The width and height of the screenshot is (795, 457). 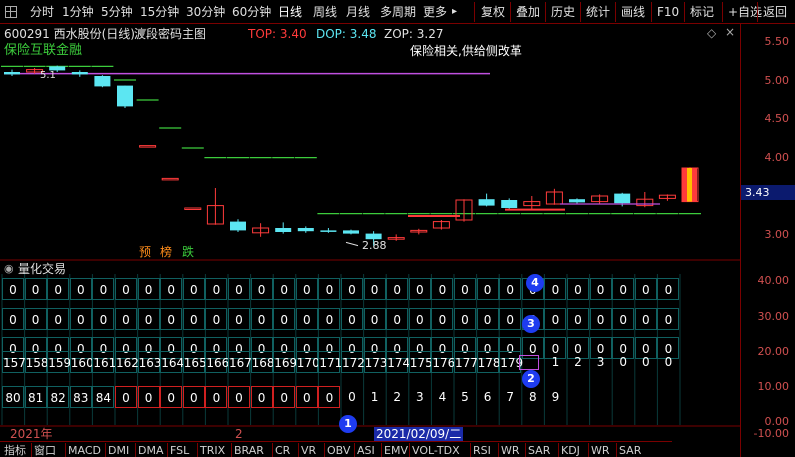 I want to click on badge-1: 1, so click(x=348, y=424).